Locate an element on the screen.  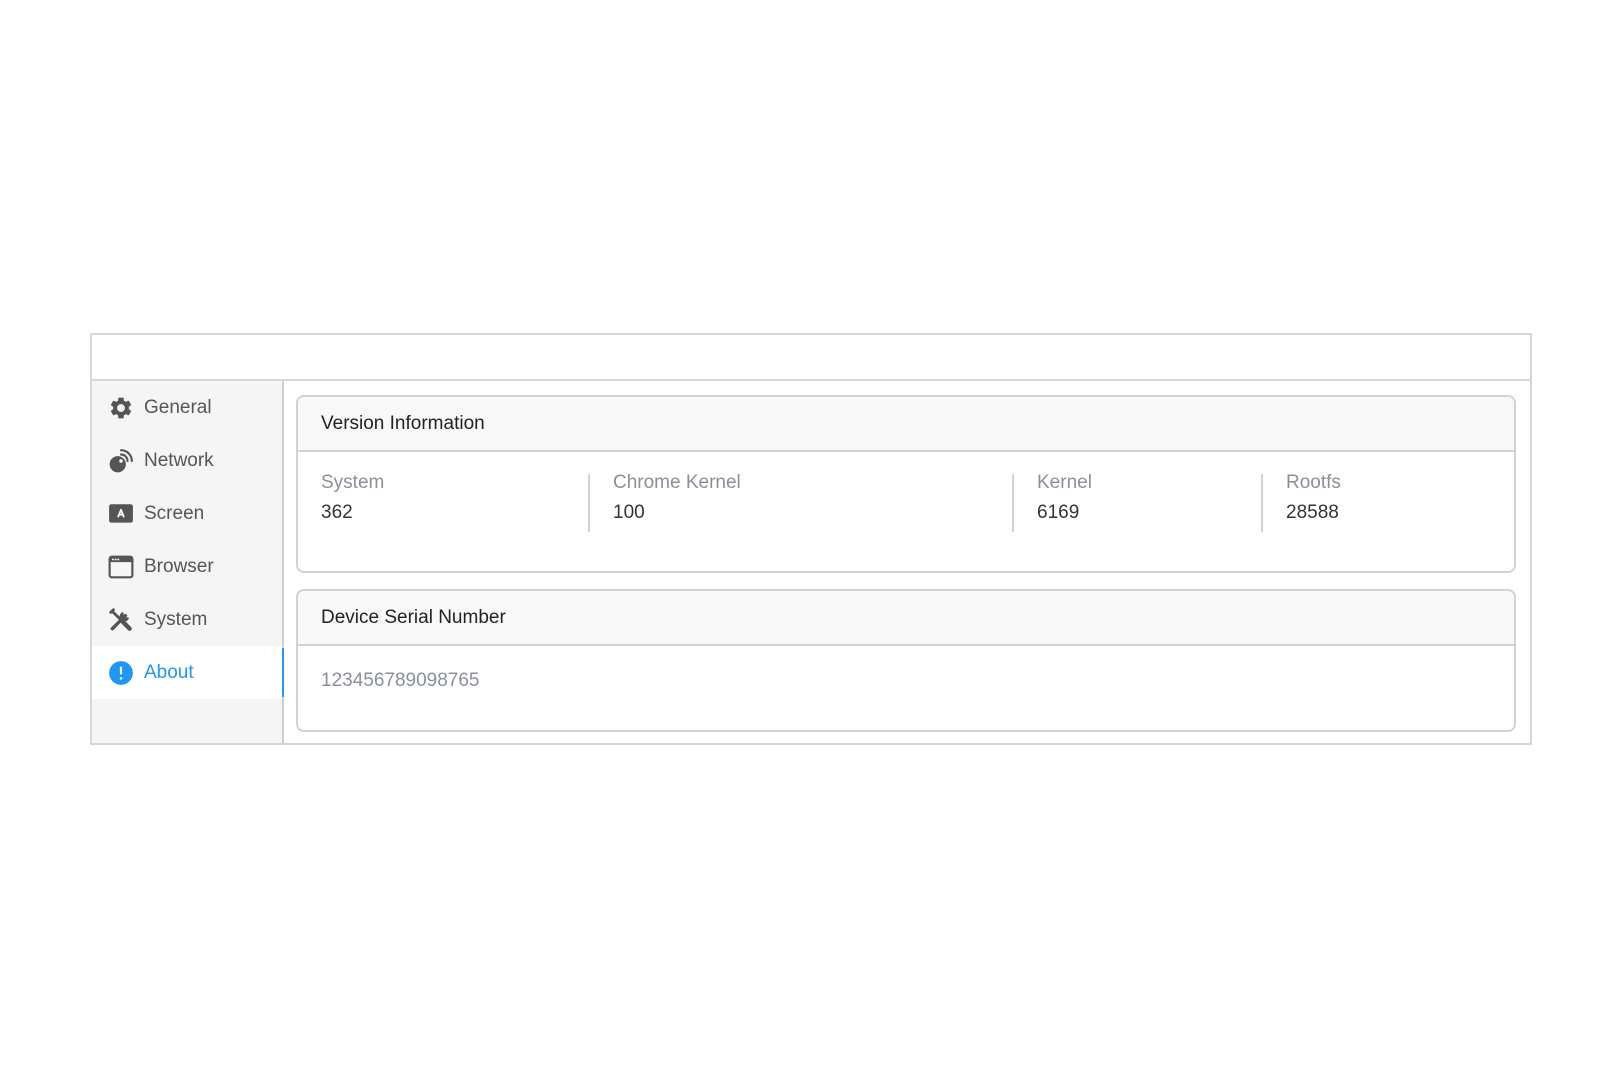
sidebar-item-system: System is located at coordinates (187, 619).